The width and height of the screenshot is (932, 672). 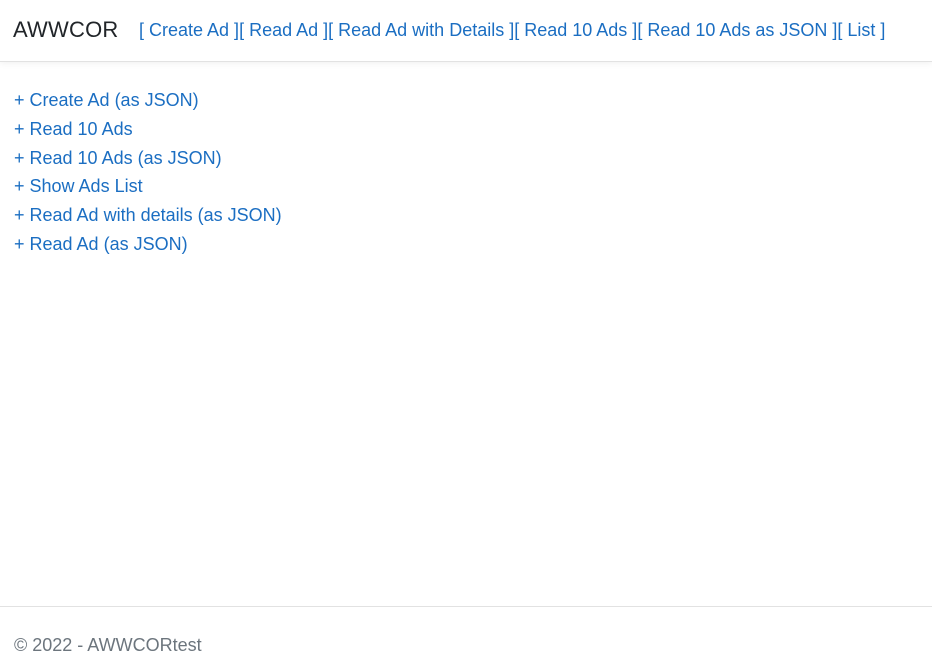 I want to click on brand-link: AWWCOR, so click(x=65, y=30).